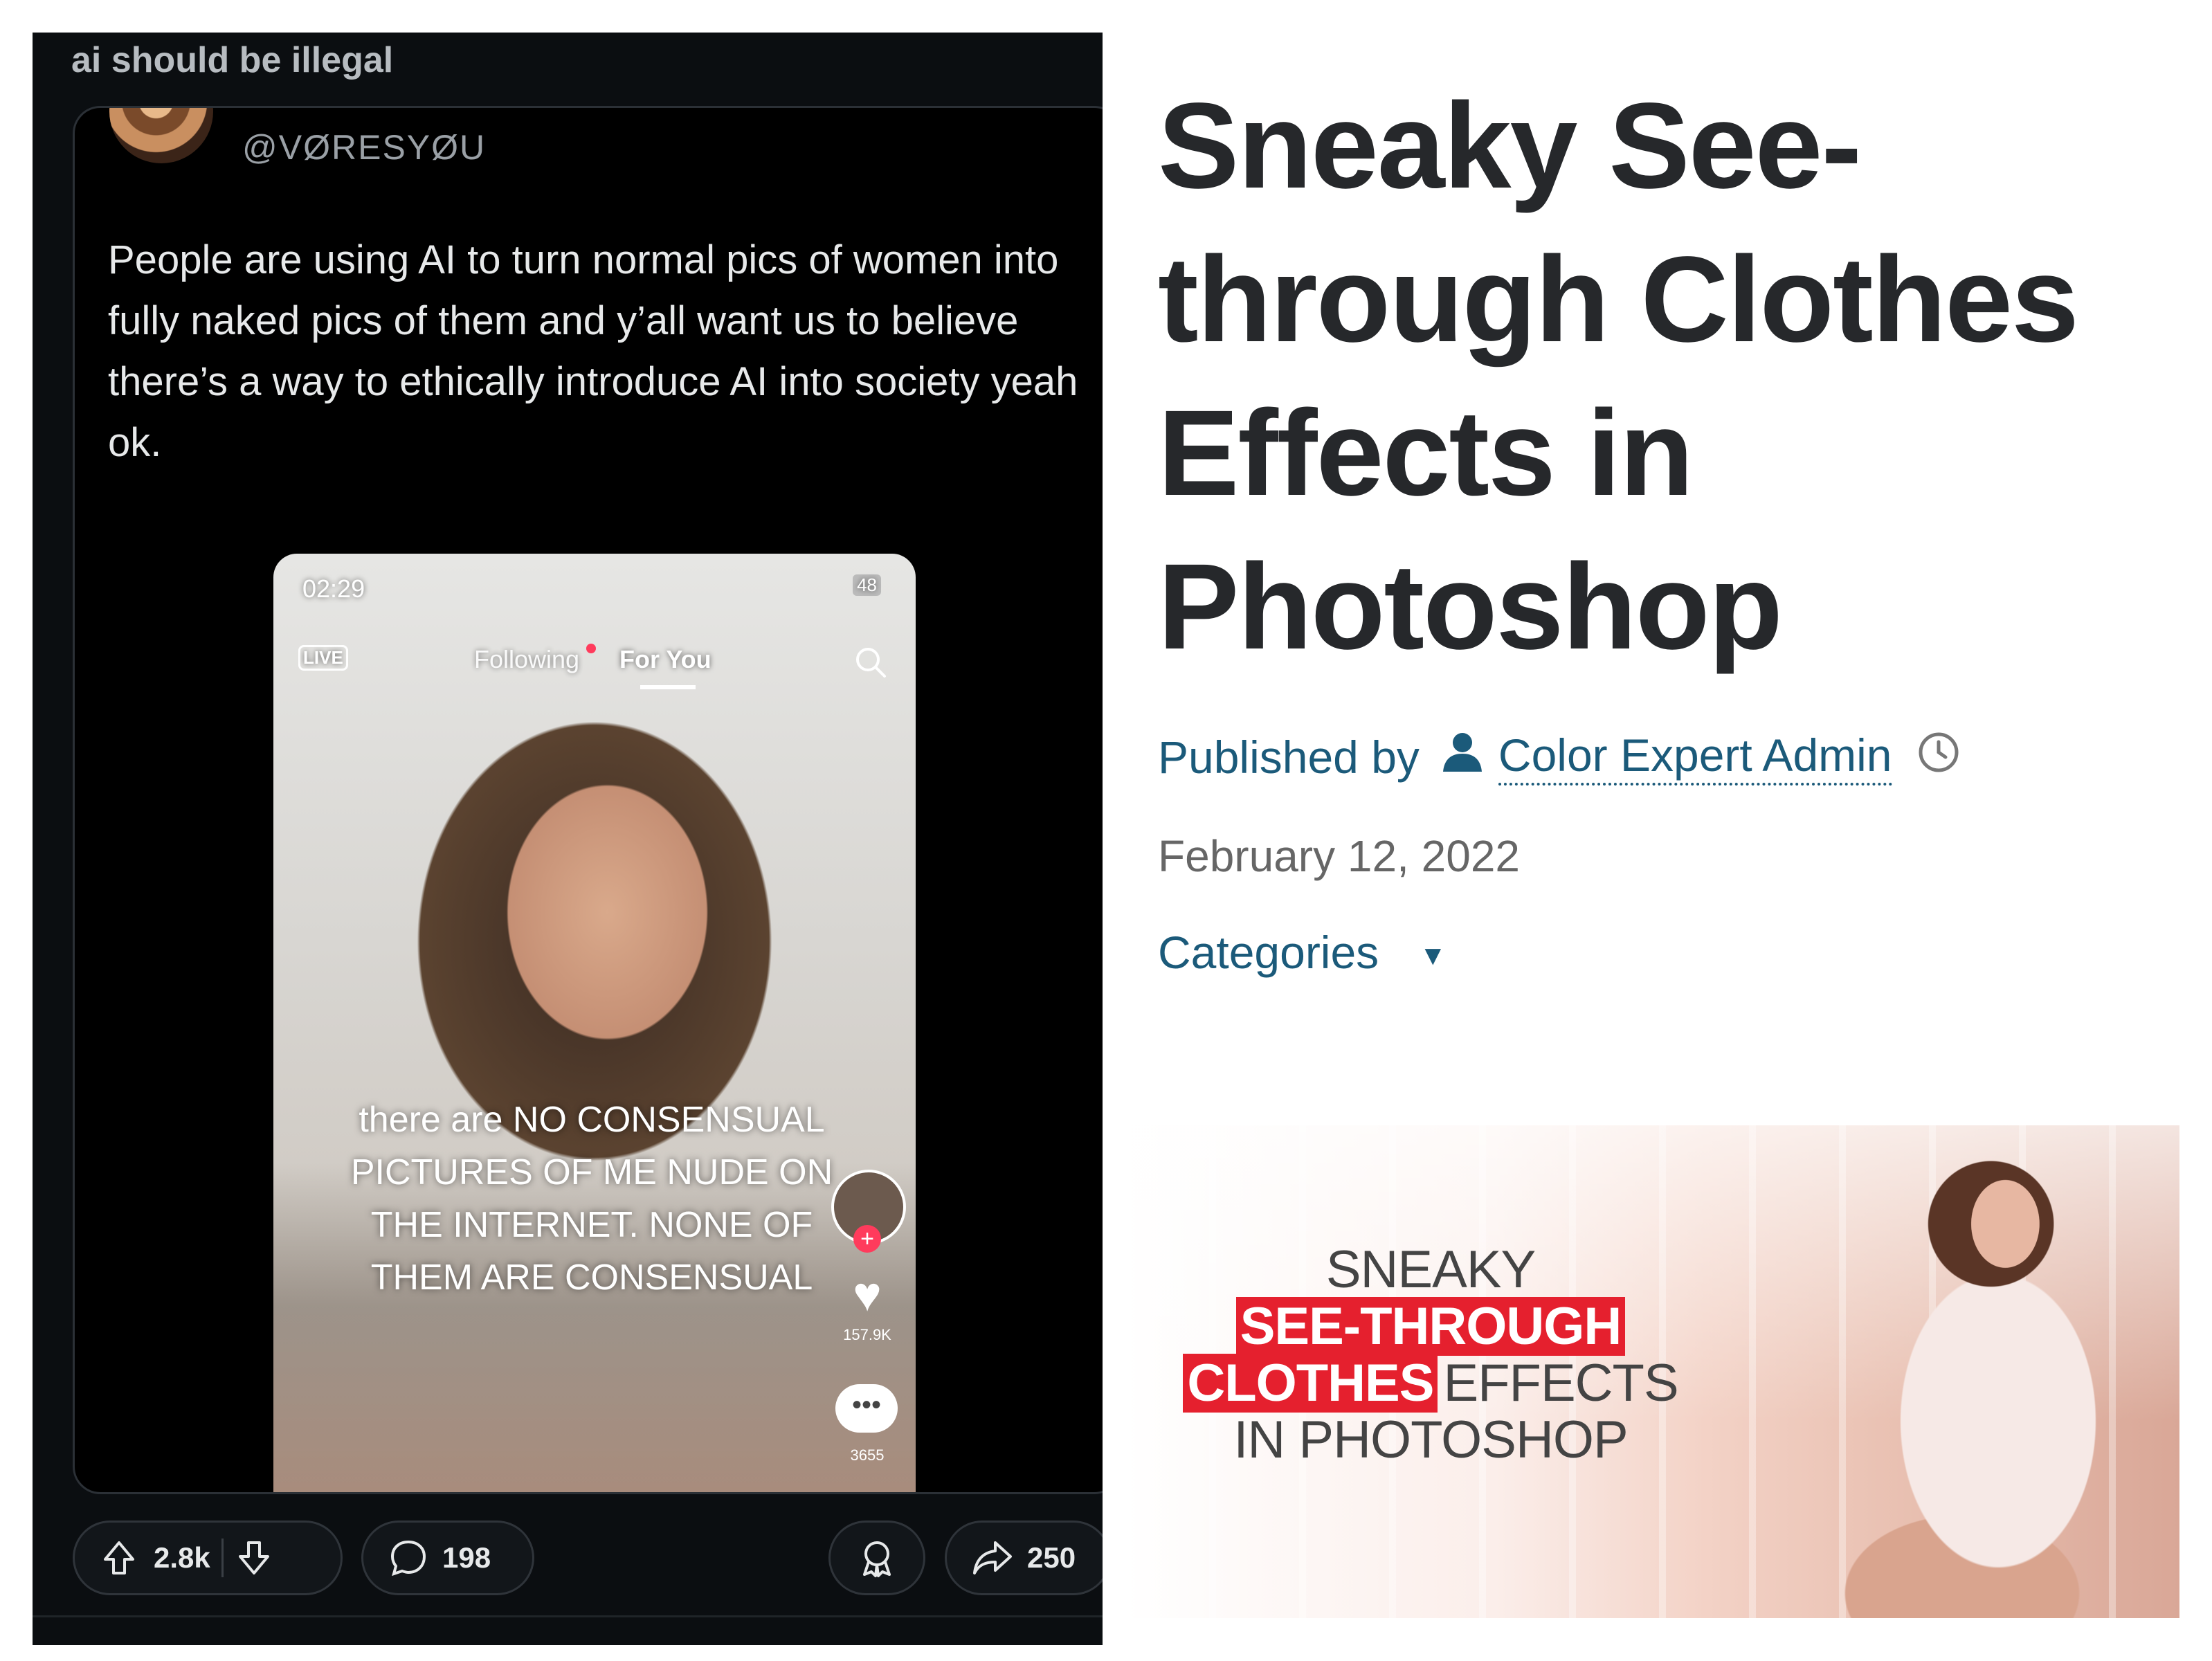 The width and height of the screenshot is (2212, 1661). I want to click on phone-comment-count: 3655, so click(867, 1455).